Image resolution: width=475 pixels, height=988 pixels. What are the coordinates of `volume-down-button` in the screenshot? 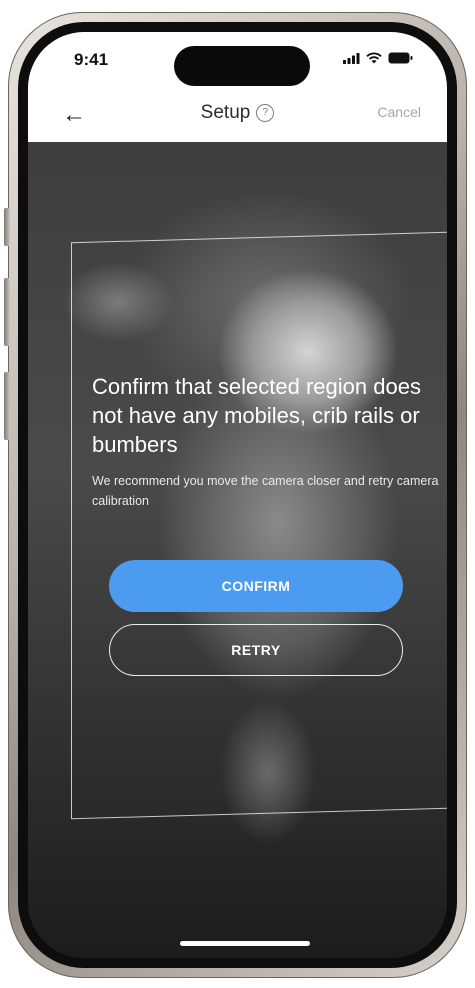 It's located at (7, 406).